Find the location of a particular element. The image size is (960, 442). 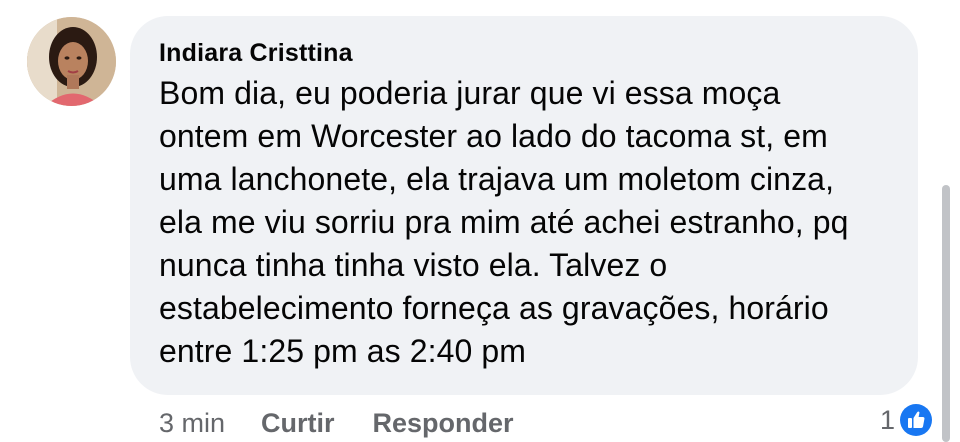

reply-button: Responder is located at coordinates (443, 423).